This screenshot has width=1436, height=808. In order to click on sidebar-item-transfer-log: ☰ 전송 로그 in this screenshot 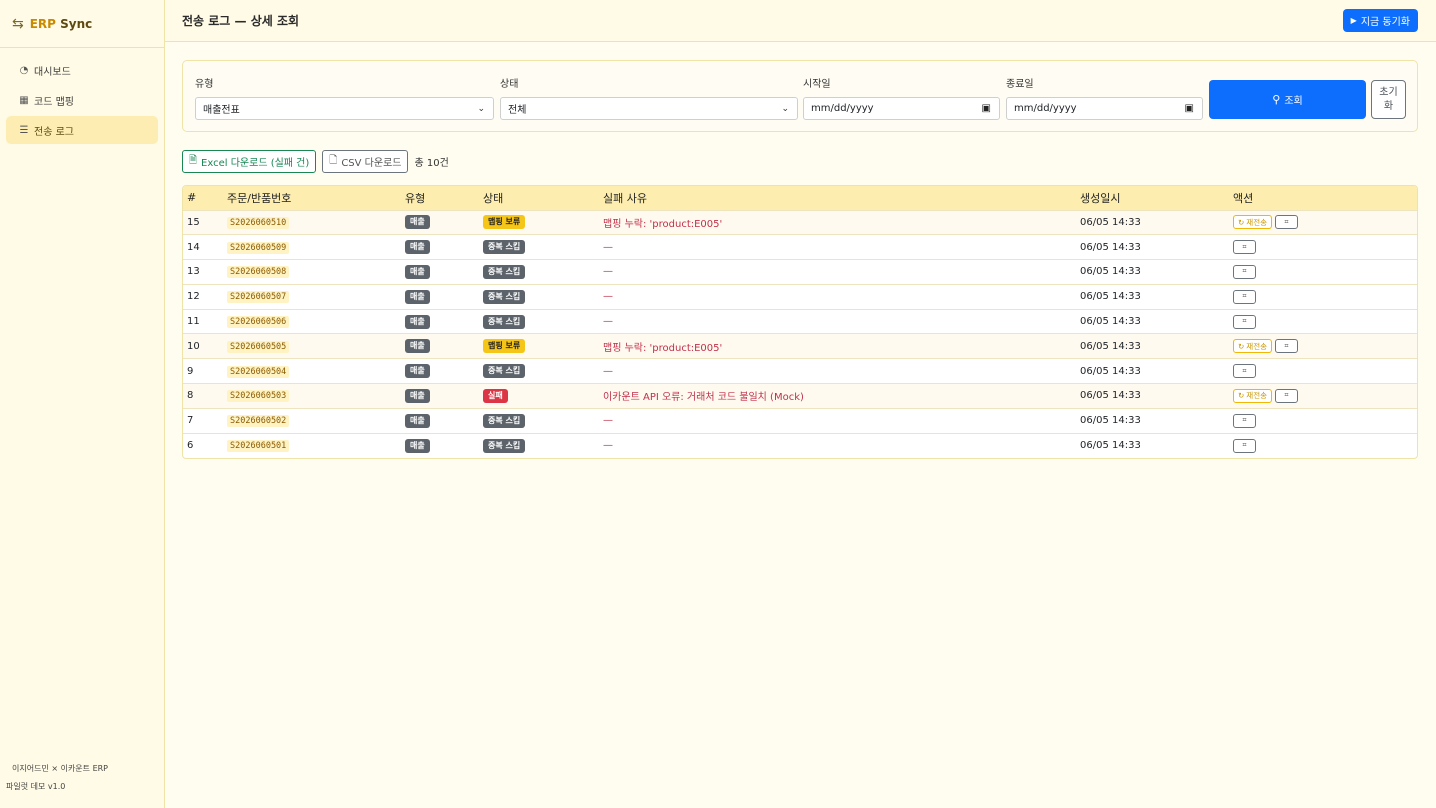, I will do `click(82, 130)`.